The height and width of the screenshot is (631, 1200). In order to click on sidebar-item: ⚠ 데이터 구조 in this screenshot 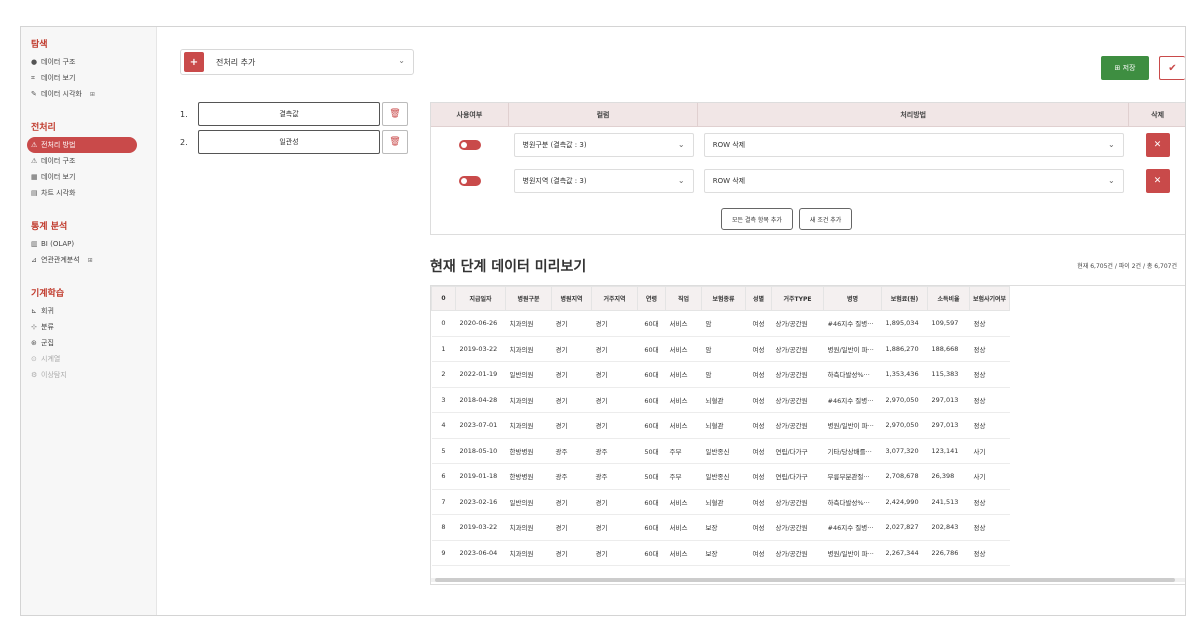, I will do `click(93, 161)`.